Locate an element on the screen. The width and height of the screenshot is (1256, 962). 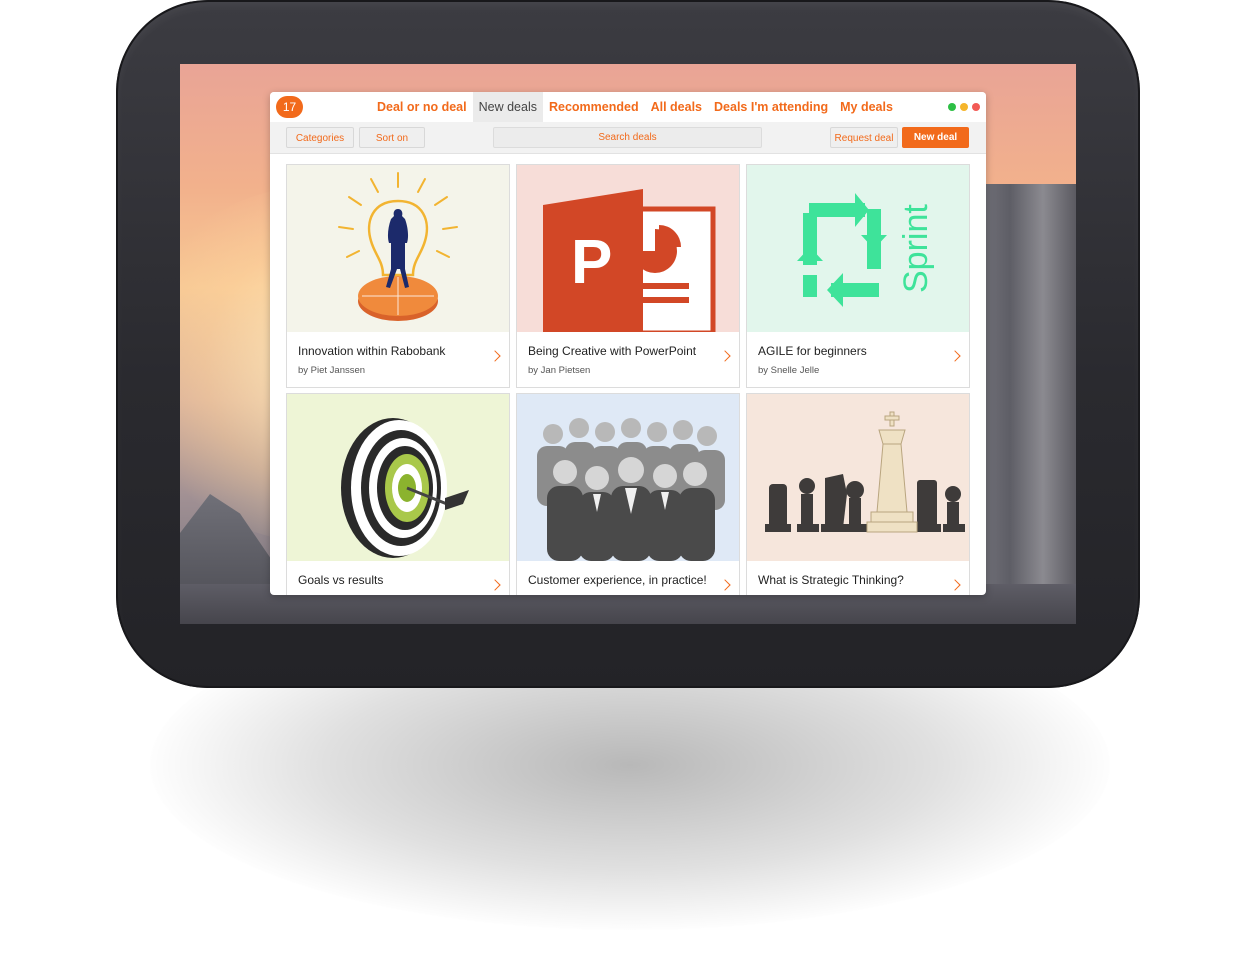
window-controls is located at coordinates (964, 107).